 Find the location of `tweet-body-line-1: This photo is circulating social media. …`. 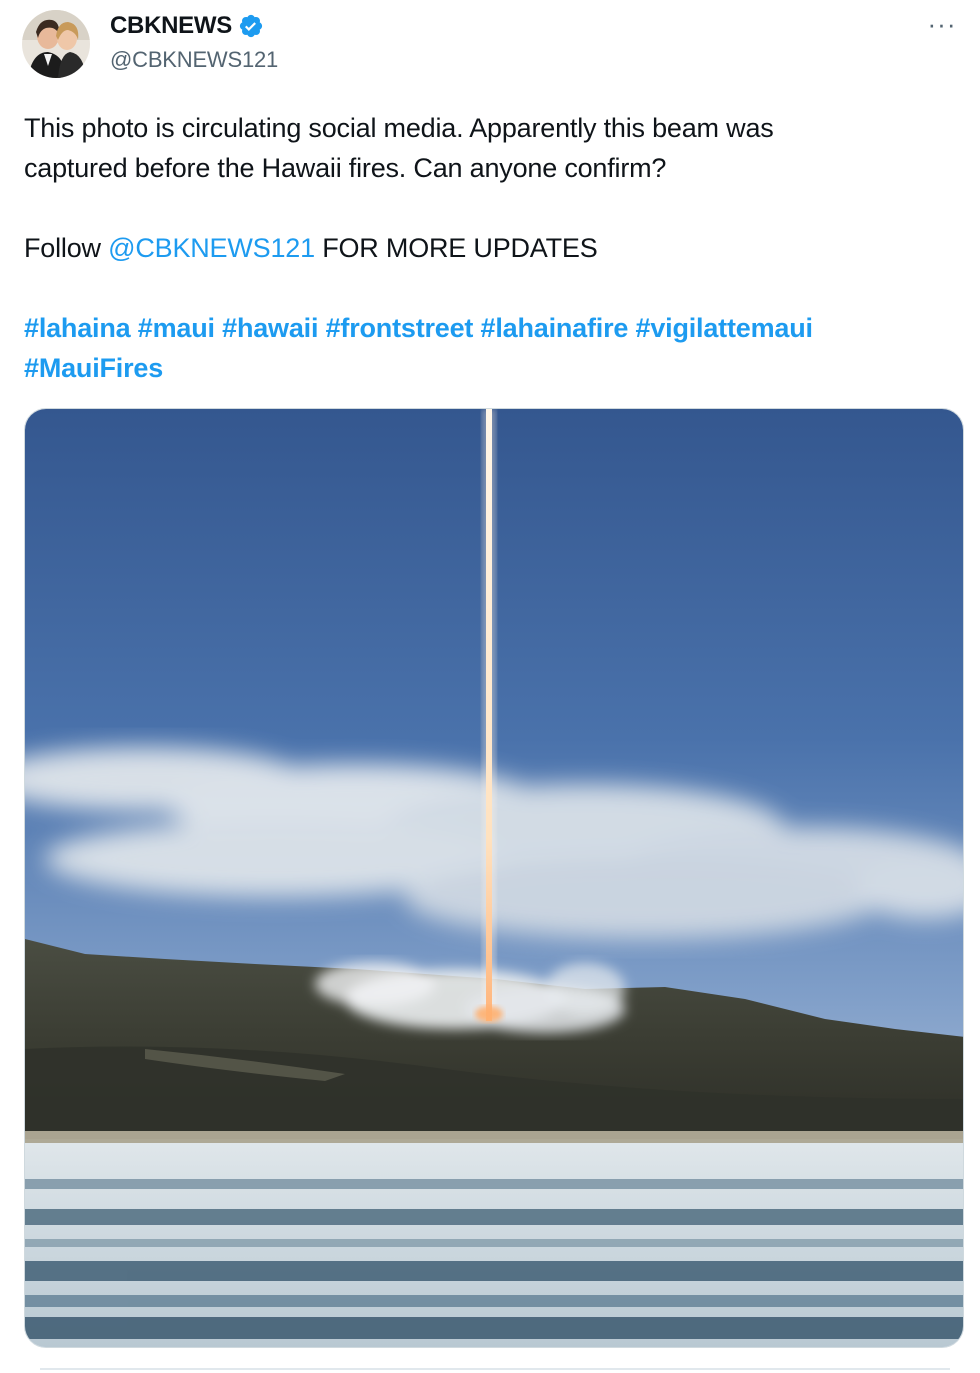

tweet-body-line-1: This photo is circulating social media. … is located at coordinates (399, 128).